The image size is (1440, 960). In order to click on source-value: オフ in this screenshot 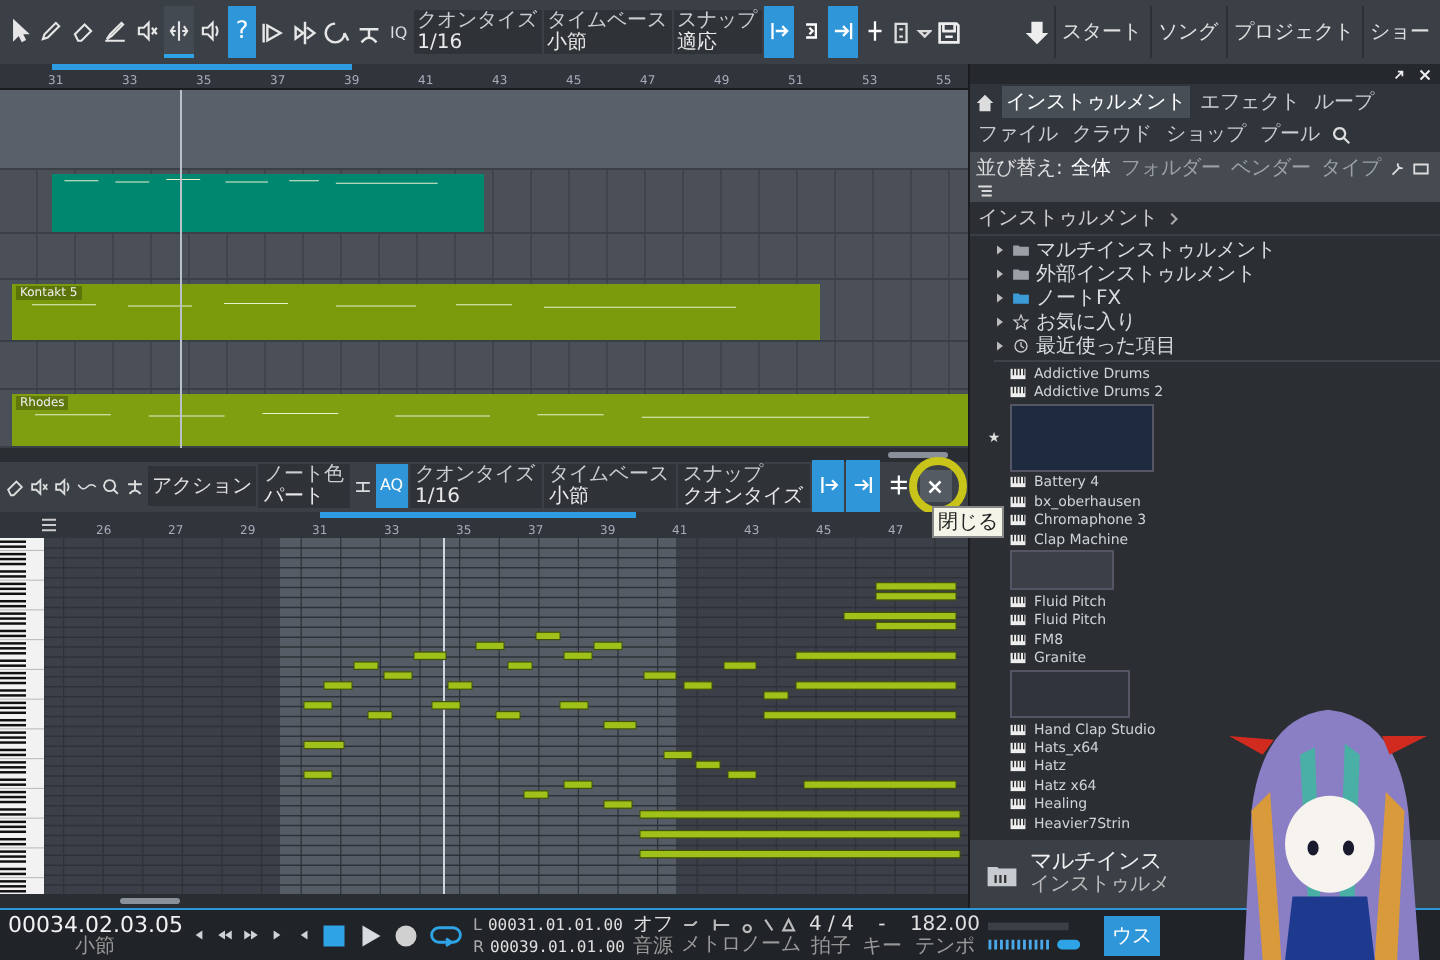, I will do `click(652, 924)`.